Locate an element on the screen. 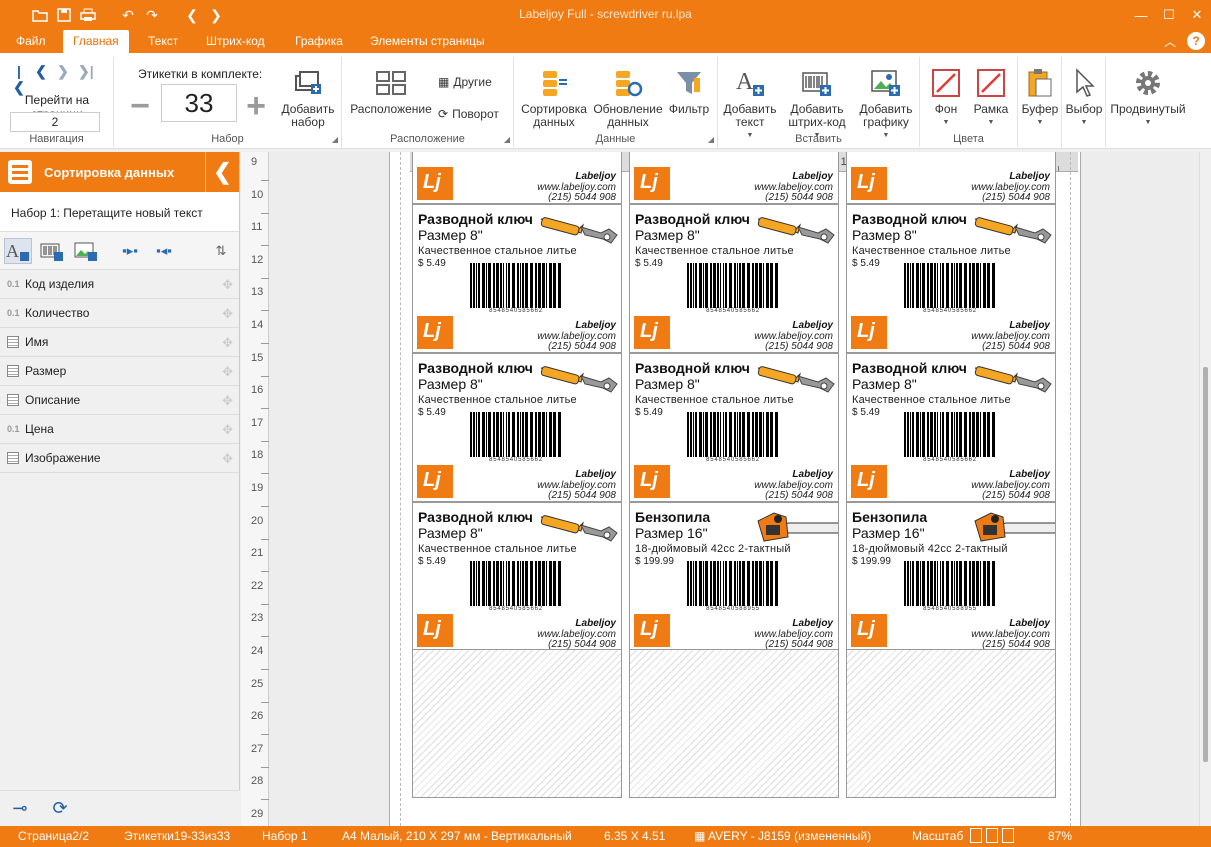 The height and width of the screenshot is (847, 1211). zoom-width-icon is located at coordinates (992, 835).